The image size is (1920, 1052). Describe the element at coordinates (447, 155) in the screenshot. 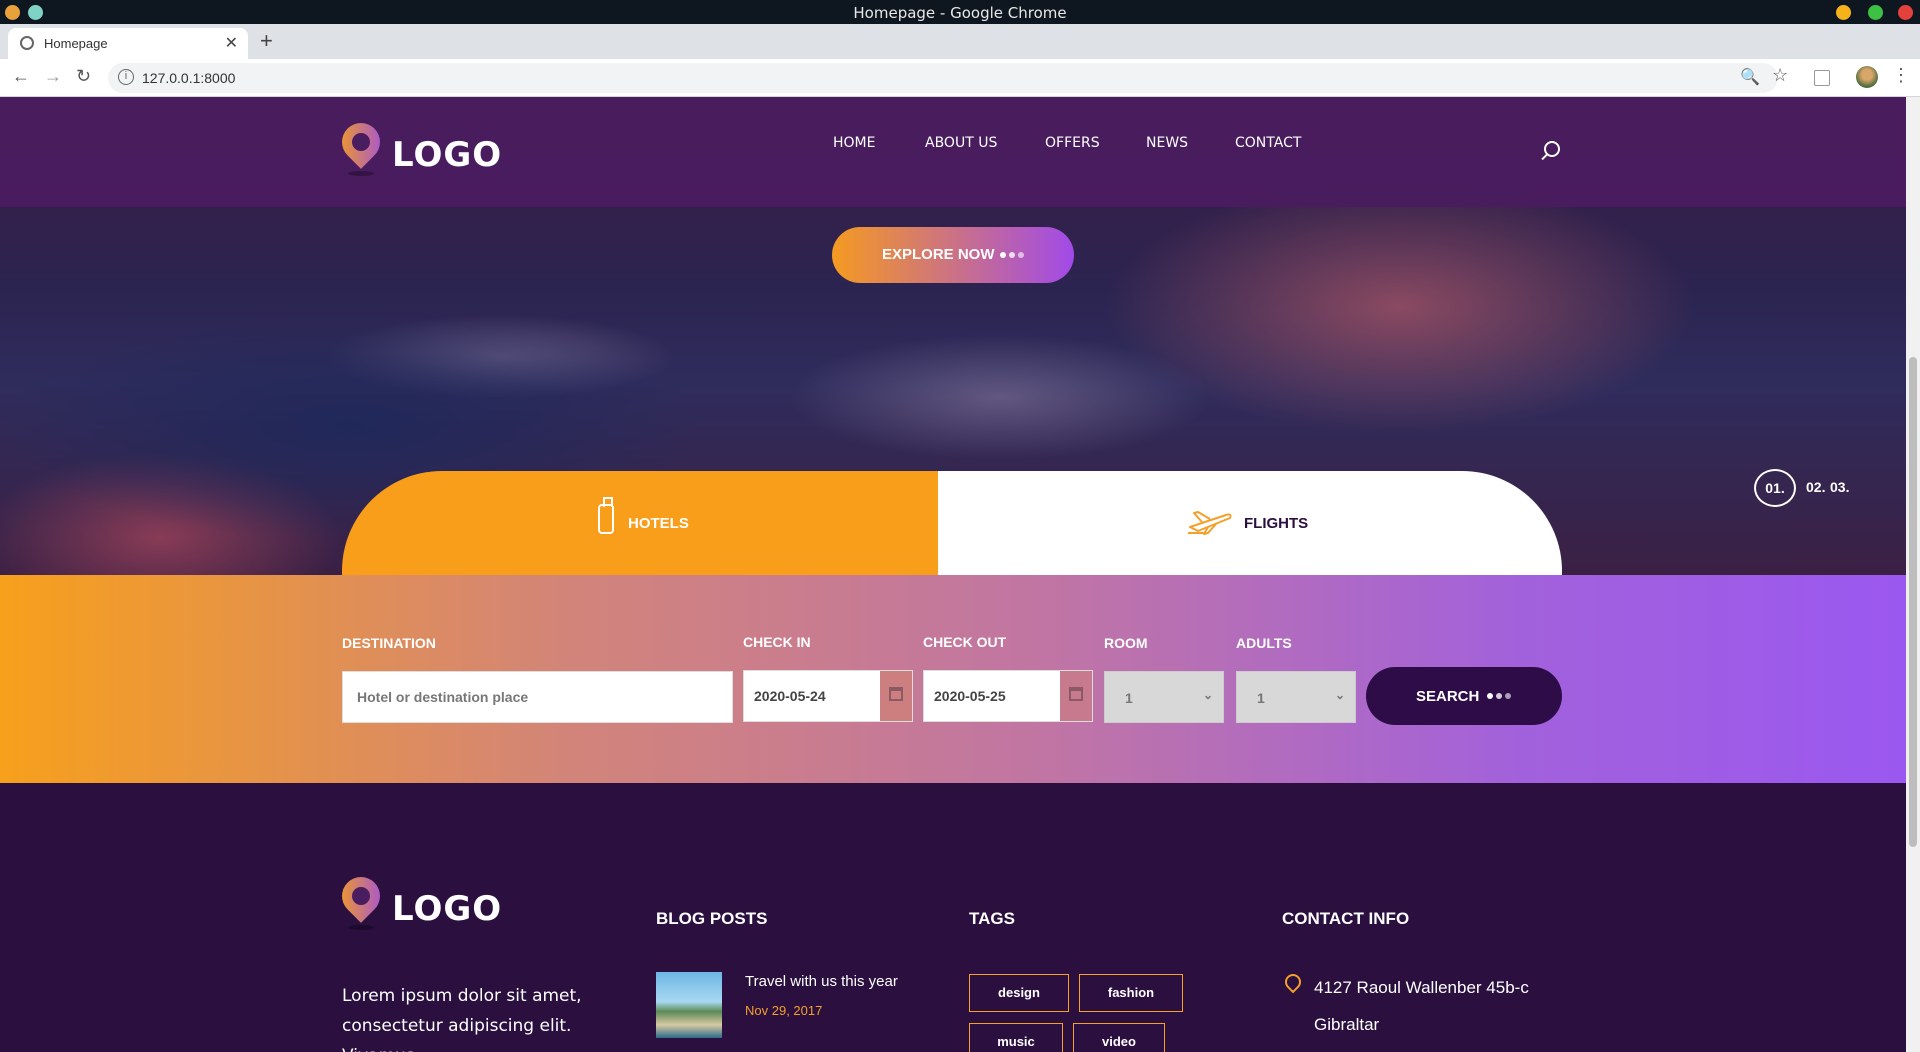

I see `logo-text: LOGO` at that location.